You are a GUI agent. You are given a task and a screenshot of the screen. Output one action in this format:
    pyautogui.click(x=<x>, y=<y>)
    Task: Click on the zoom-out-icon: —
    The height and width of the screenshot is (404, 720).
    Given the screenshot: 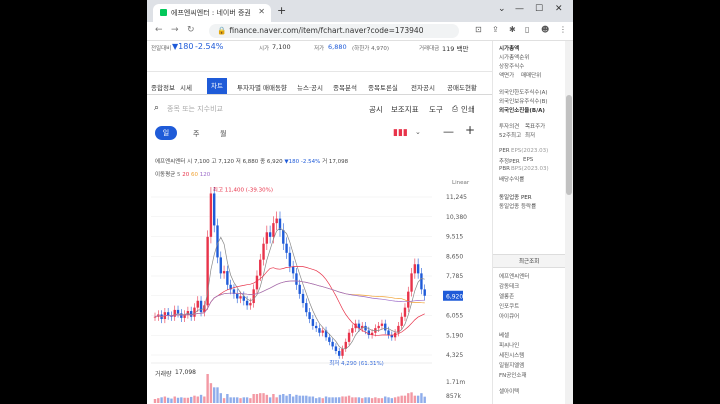 What is the action you would take?
    pyautogui.click(x=448, y=131)
    